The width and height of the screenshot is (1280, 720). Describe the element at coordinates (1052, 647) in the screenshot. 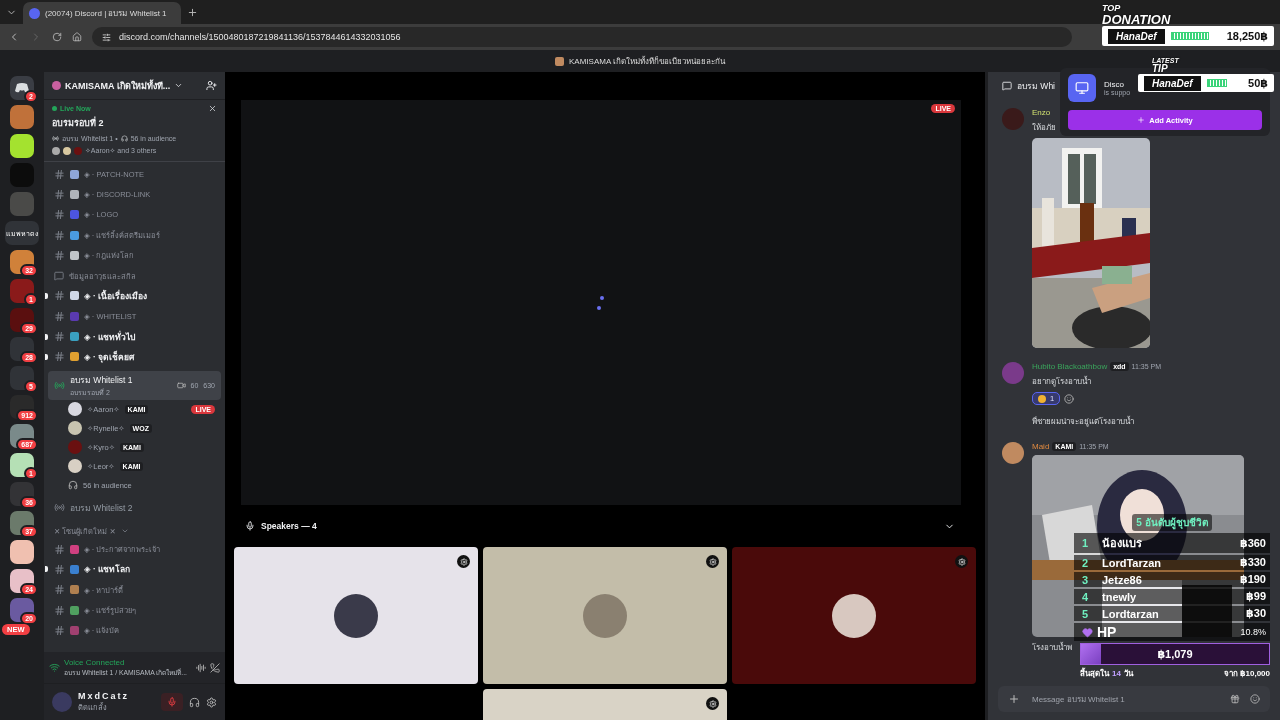

I see `message-text: โรงอาบน้ำพ` at that location.